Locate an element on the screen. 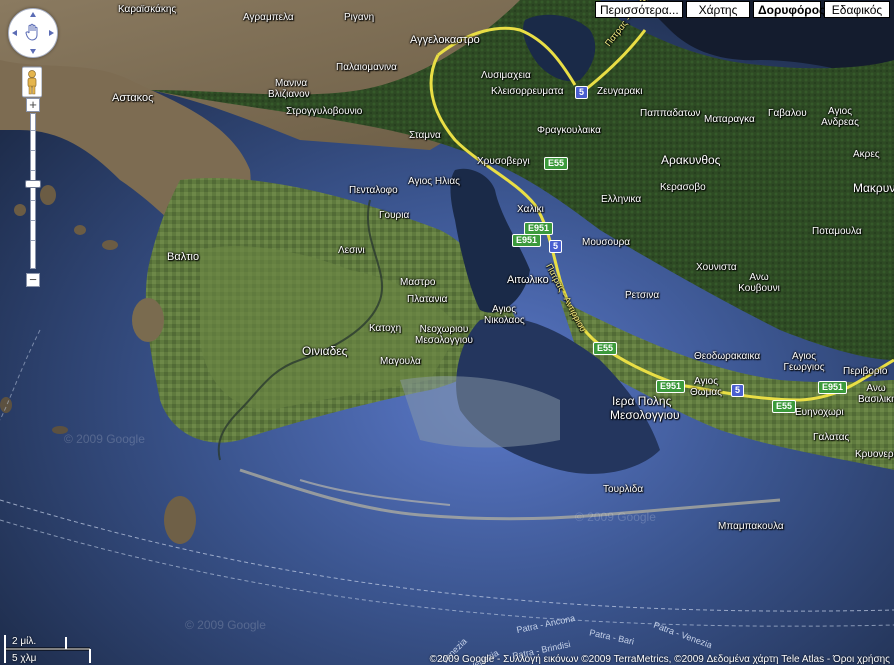  place-label: Χρυσοβεργι is located at coordinates (503, 161).